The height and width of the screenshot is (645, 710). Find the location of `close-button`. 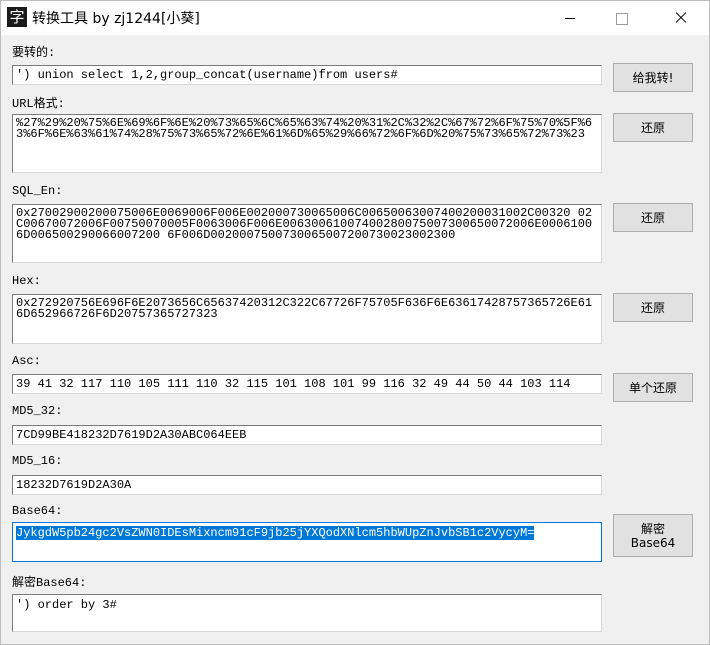

close-button is located at coordinates (680, 18).